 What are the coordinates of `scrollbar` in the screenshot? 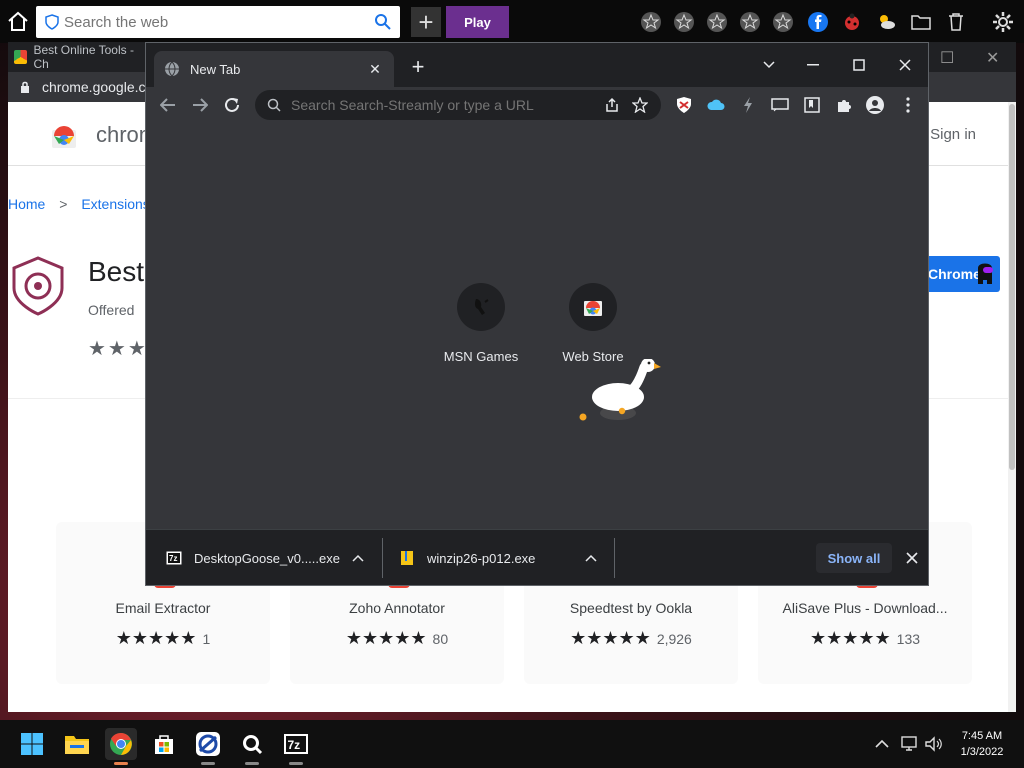 It's located at (1012, 407).